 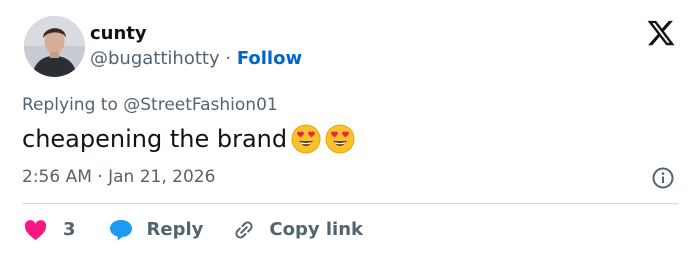 I want to click on tweet-timestamp: 2:56 AM · Jan 21, 2026, so click(x=118, y=177).